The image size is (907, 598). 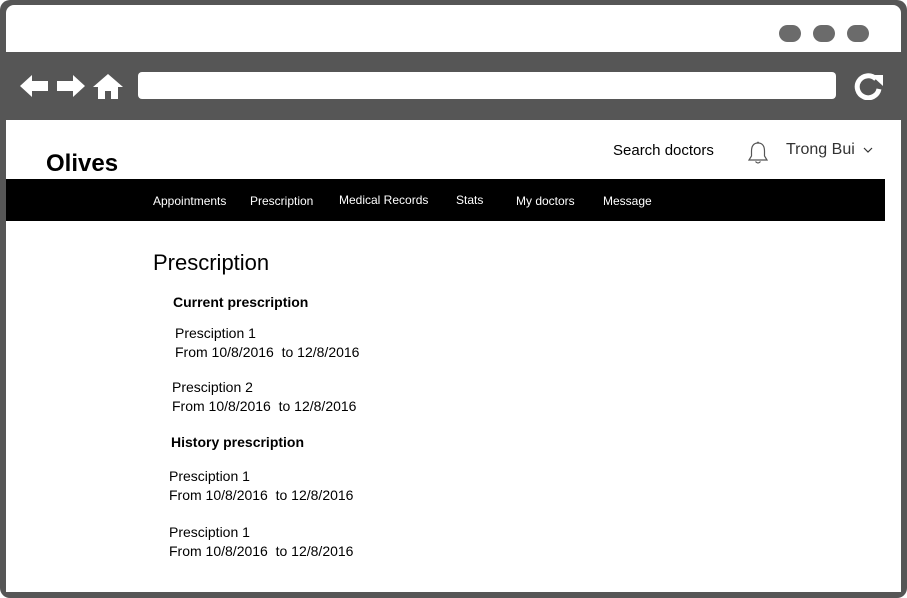 I want to click on back-arrow-icon, so click(x=34, y=86).